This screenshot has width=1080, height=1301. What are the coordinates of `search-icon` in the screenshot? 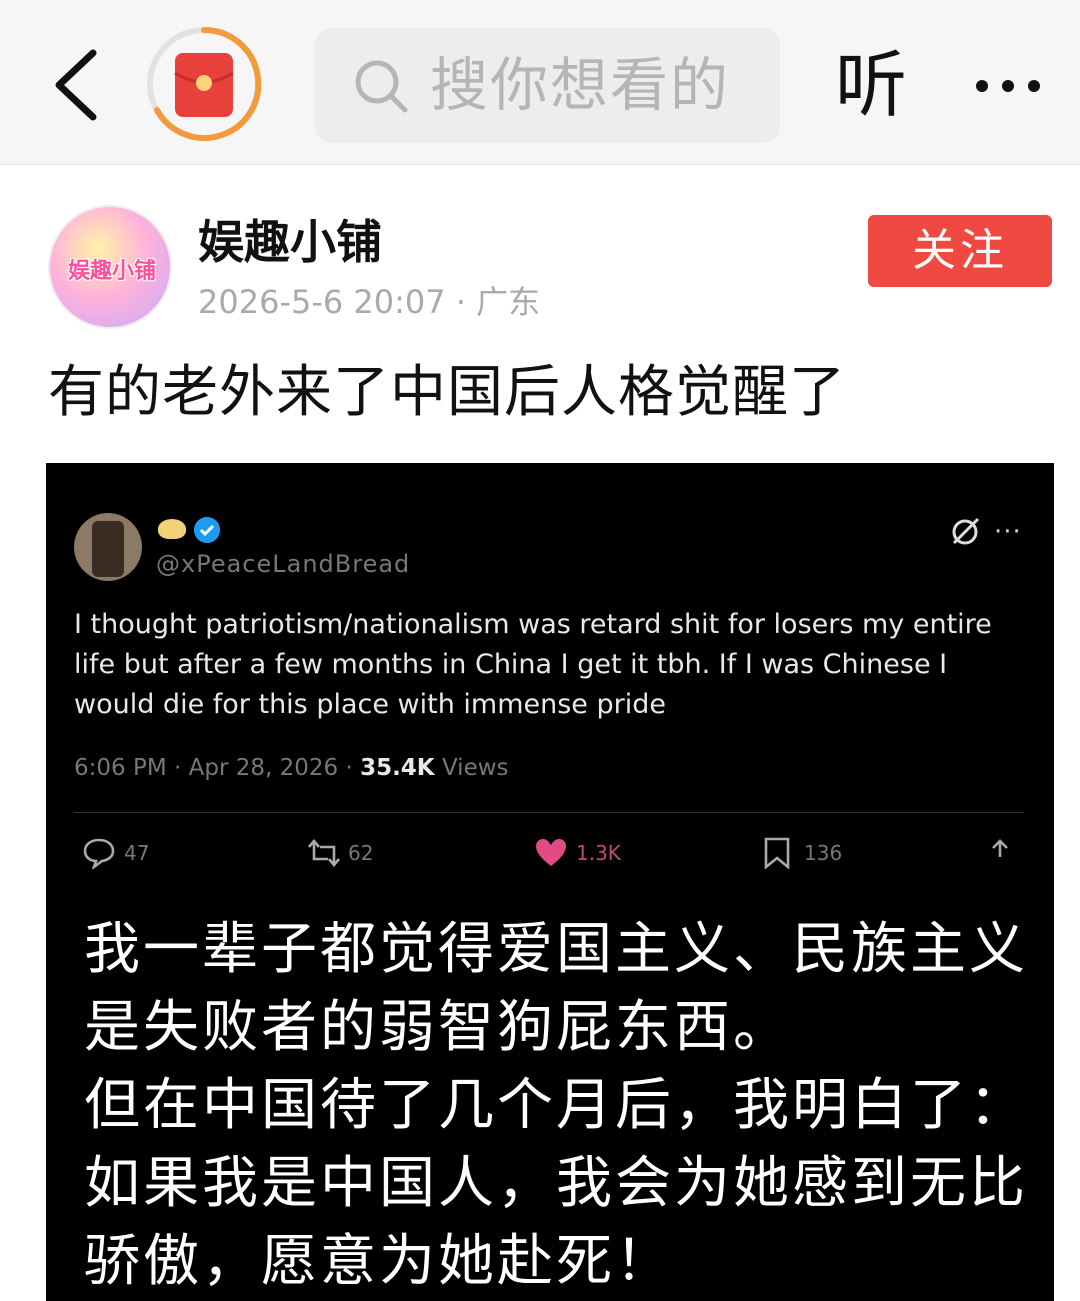 It's located at (381, 86).